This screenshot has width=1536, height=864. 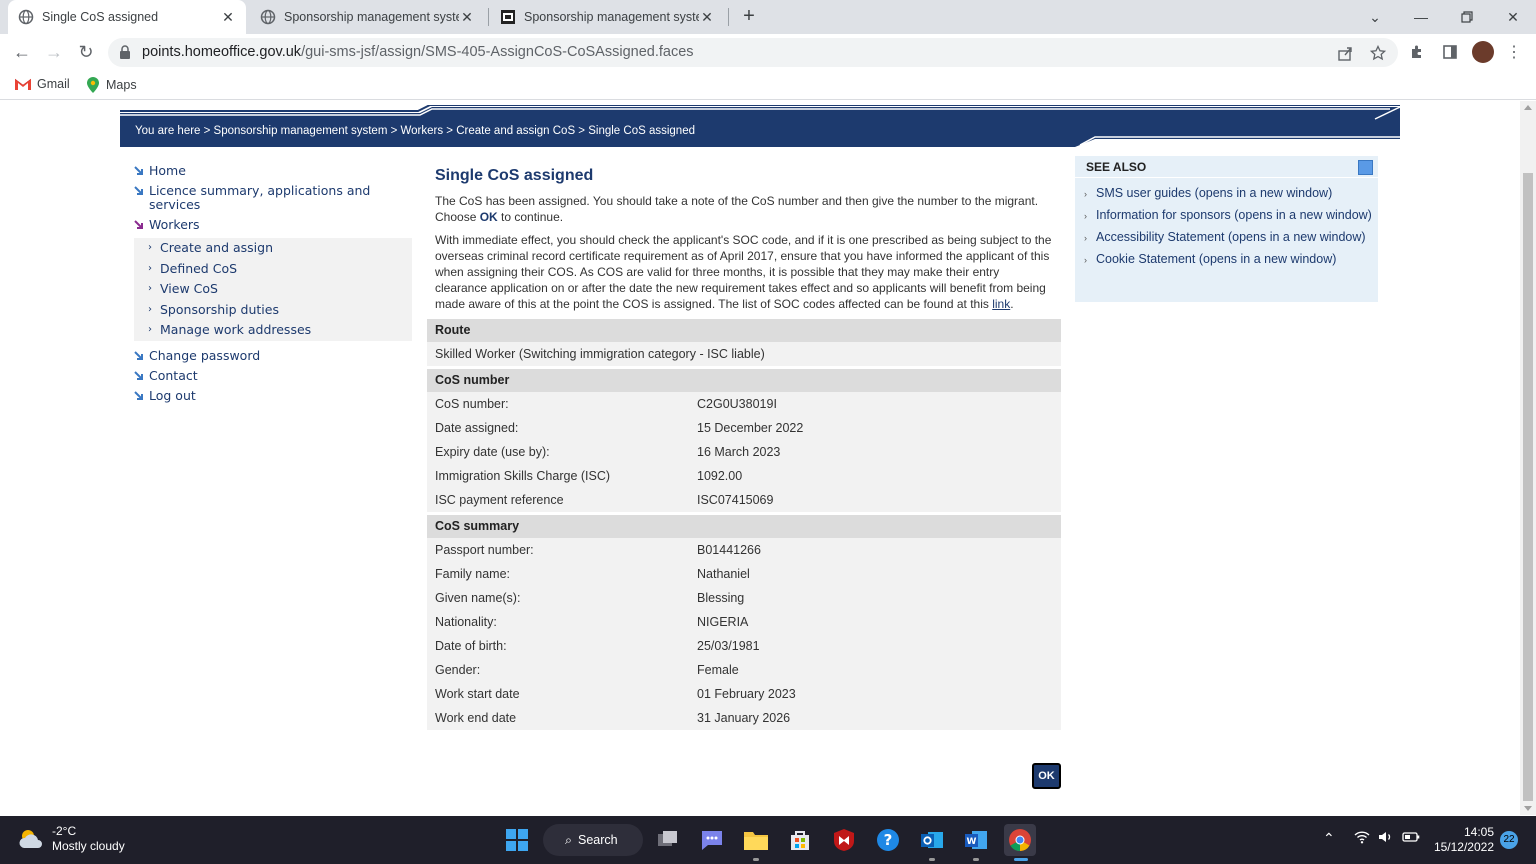 I want to click on table-row: Expiry date (use by): 16 March 2023, so click(x=608, y=452).